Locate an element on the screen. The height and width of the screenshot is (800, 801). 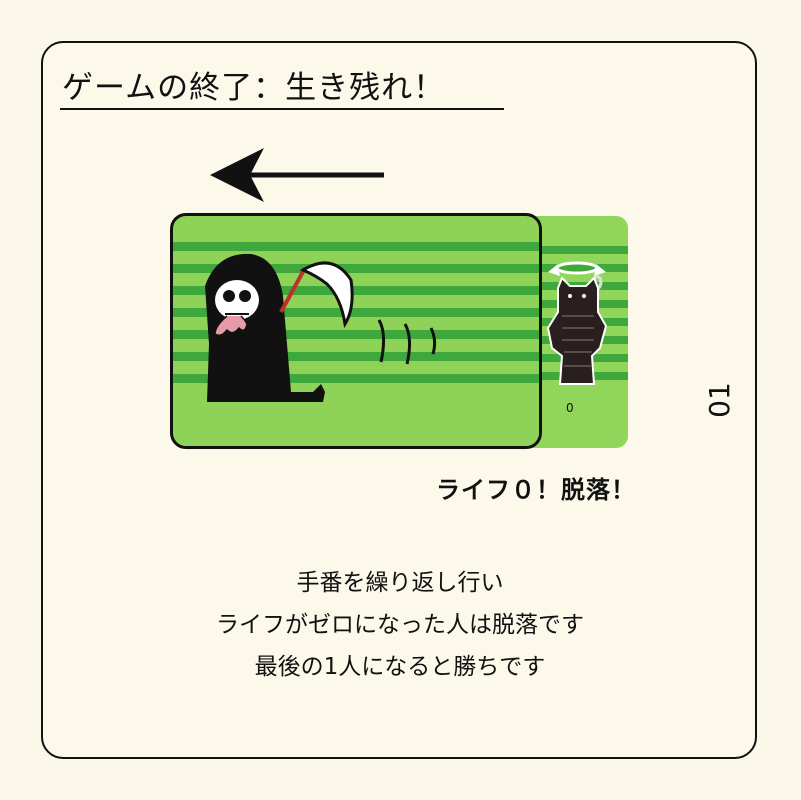
rules-line: 最後の1人になると勝ちです is located at coordinates (400, 667).